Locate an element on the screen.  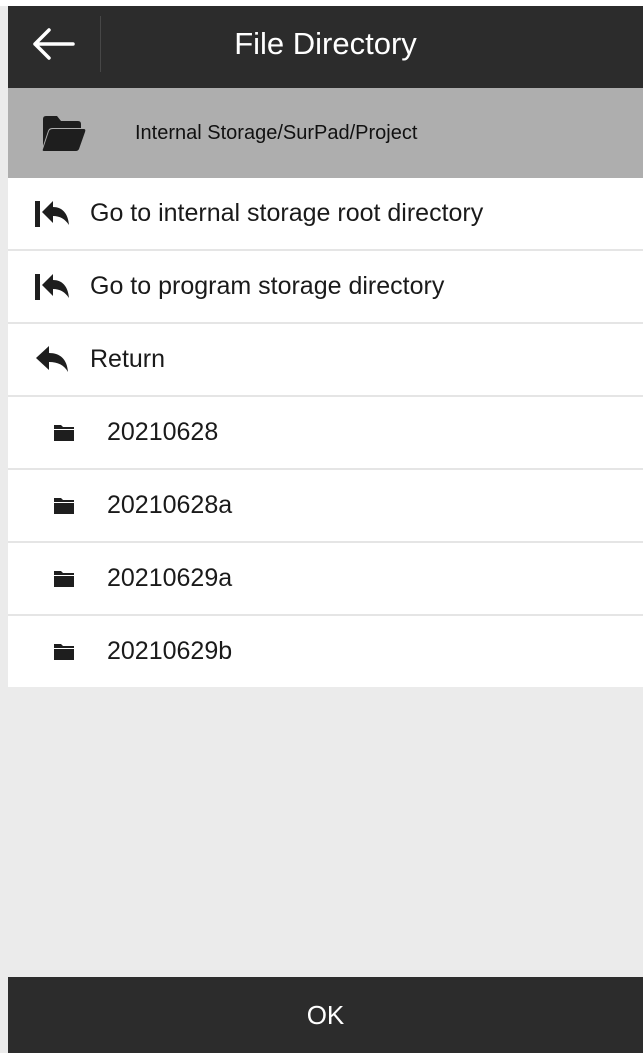
folder-item-20210629b: 20210629b is located at coordinates (325, 651).